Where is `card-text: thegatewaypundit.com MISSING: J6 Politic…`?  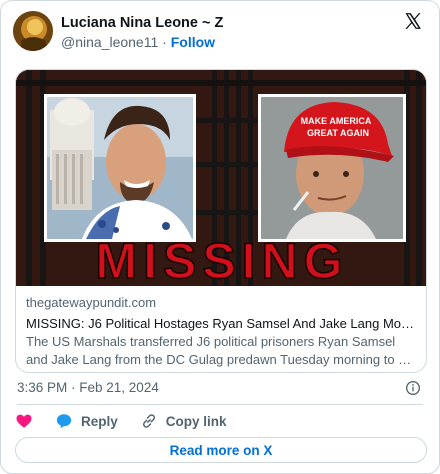
card-text: thegatewaypundit.com MISSING: J6 Politic… is located at coordinates (221, 331).